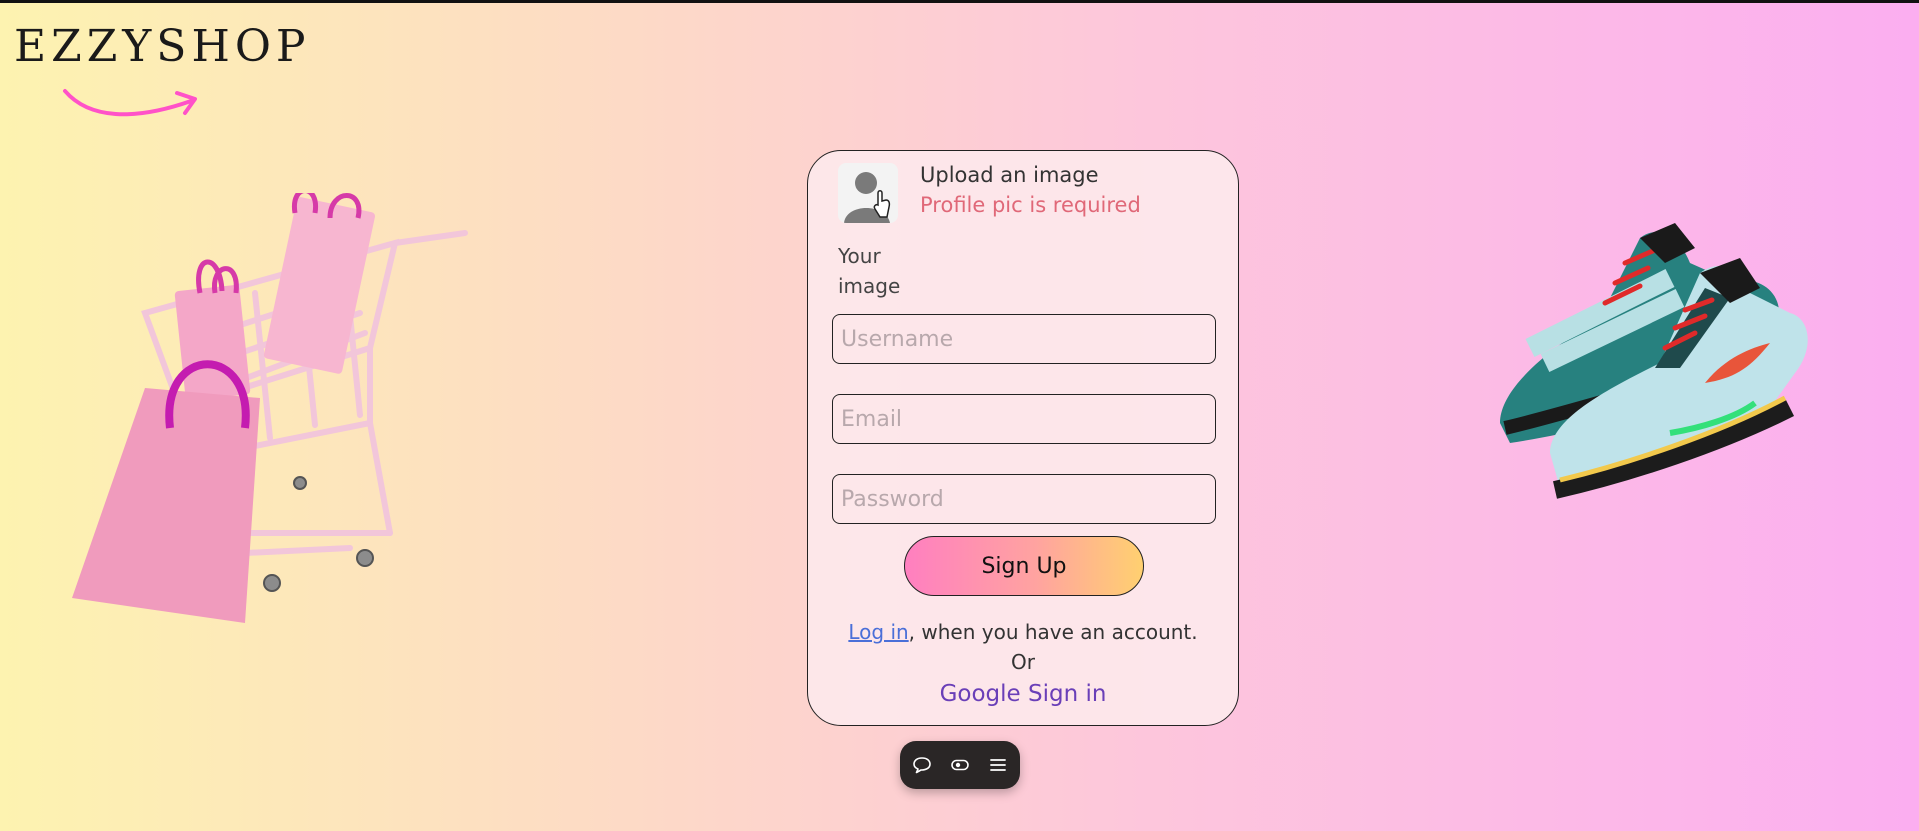 Image resolution: width=1919 pixels, height=831 pixels. What do you see at coordinates (869, 271) in the screenshot?
I see `your-image-label: Your image` at bounding box center [869, 271].